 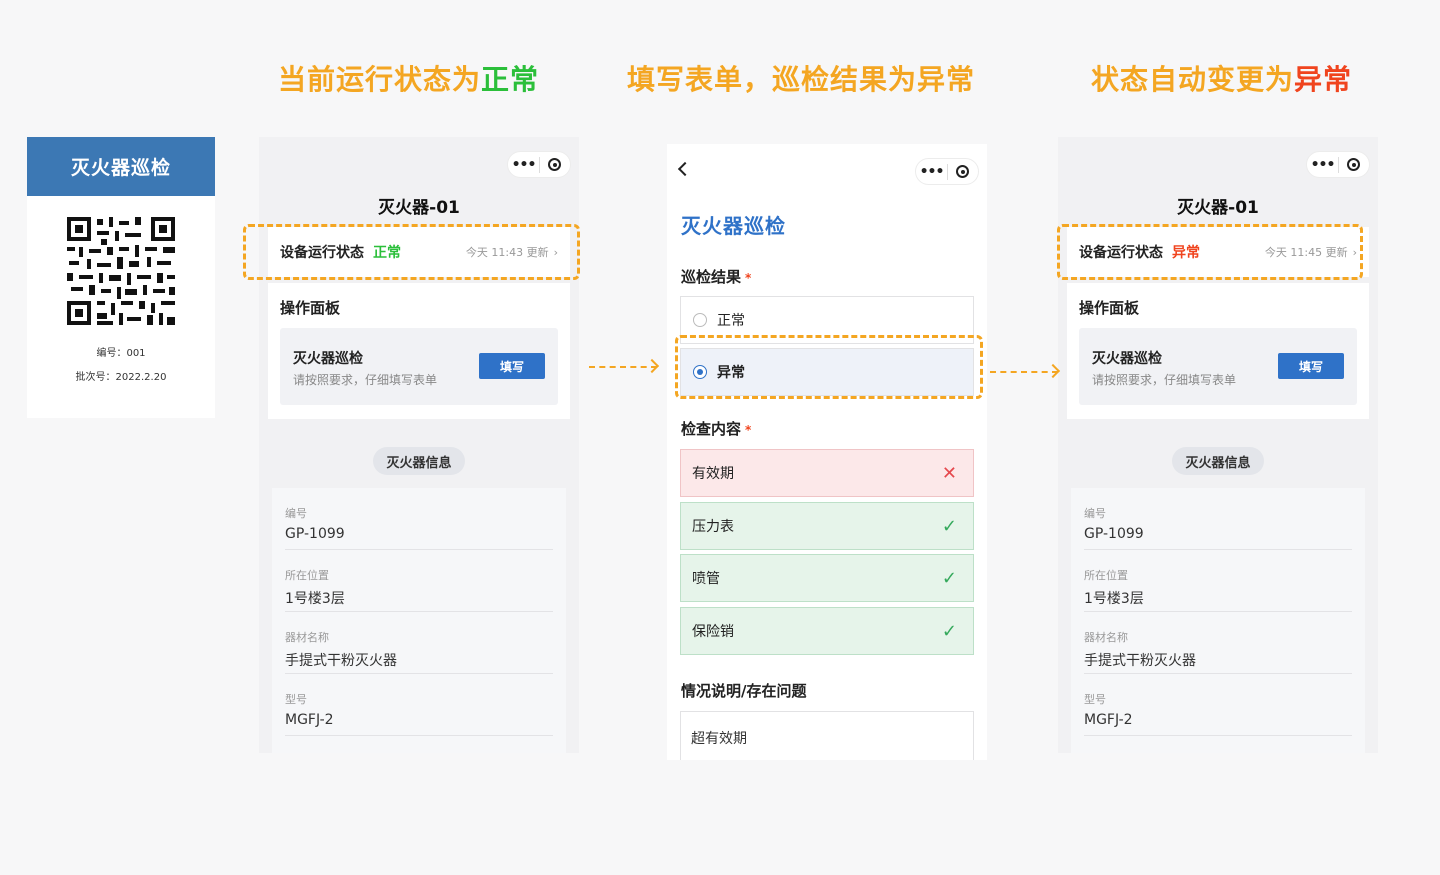 I want to click on result-label: 巡检结果 *, so click(x=716, y=276).